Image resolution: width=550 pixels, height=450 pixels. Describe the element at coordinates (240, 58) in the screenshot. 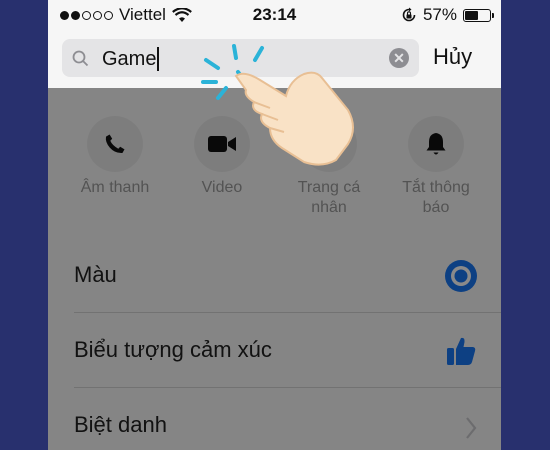

I see `search-input: Game ✕` at that location.